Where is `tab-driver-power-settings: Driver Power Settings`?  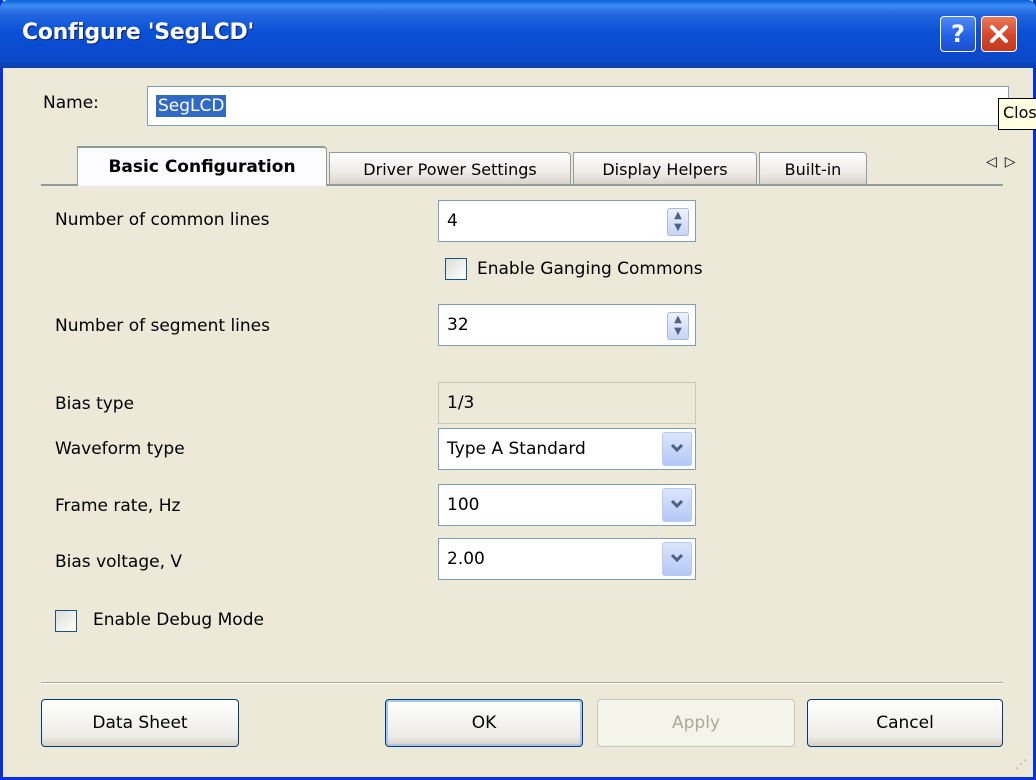 tab-driver-power-settings: Driver Power Settings is located at coordinates (450, 169).